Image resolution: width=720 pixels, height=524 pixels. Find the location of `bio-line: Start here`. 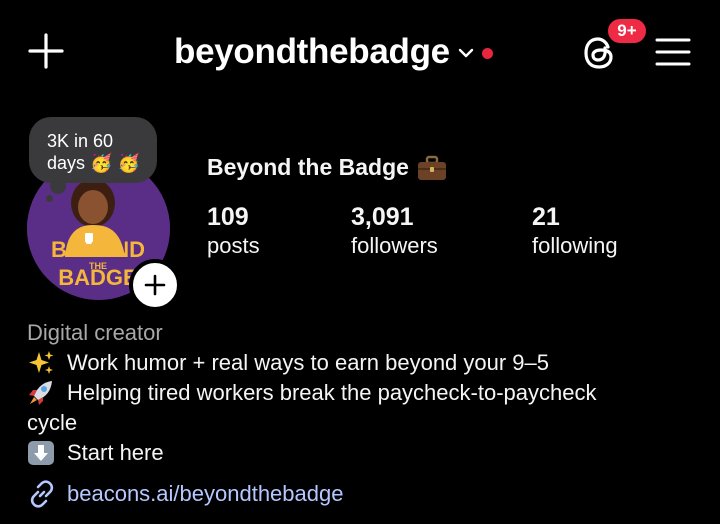

bio-line: Start here is located at coordinates (357, 453).